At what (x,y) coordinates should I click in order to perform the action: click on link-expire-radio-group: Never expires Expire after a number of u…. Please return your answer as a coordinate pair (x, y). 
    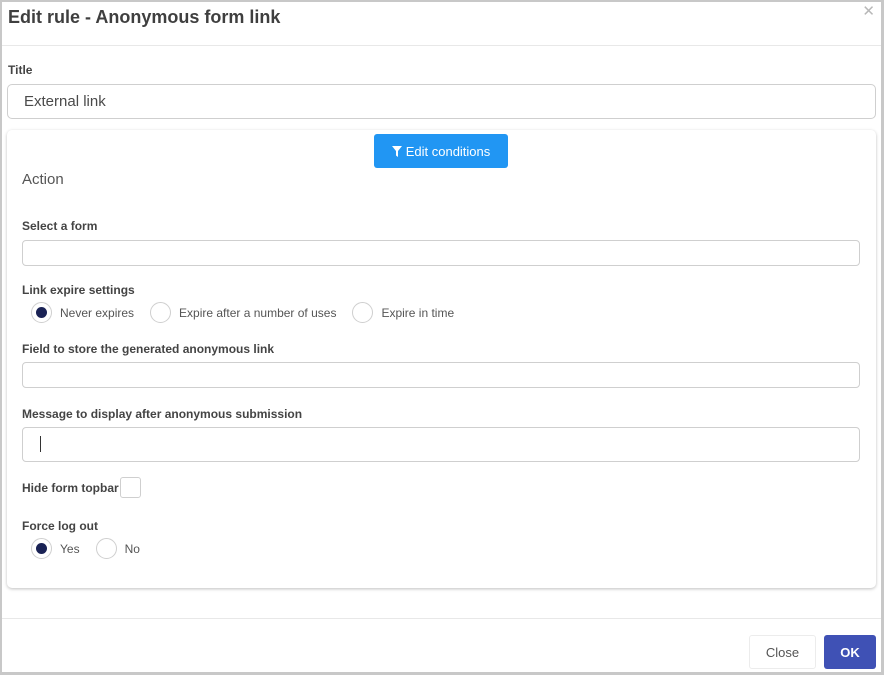
    Looking at the image, I should click on (250, 312).